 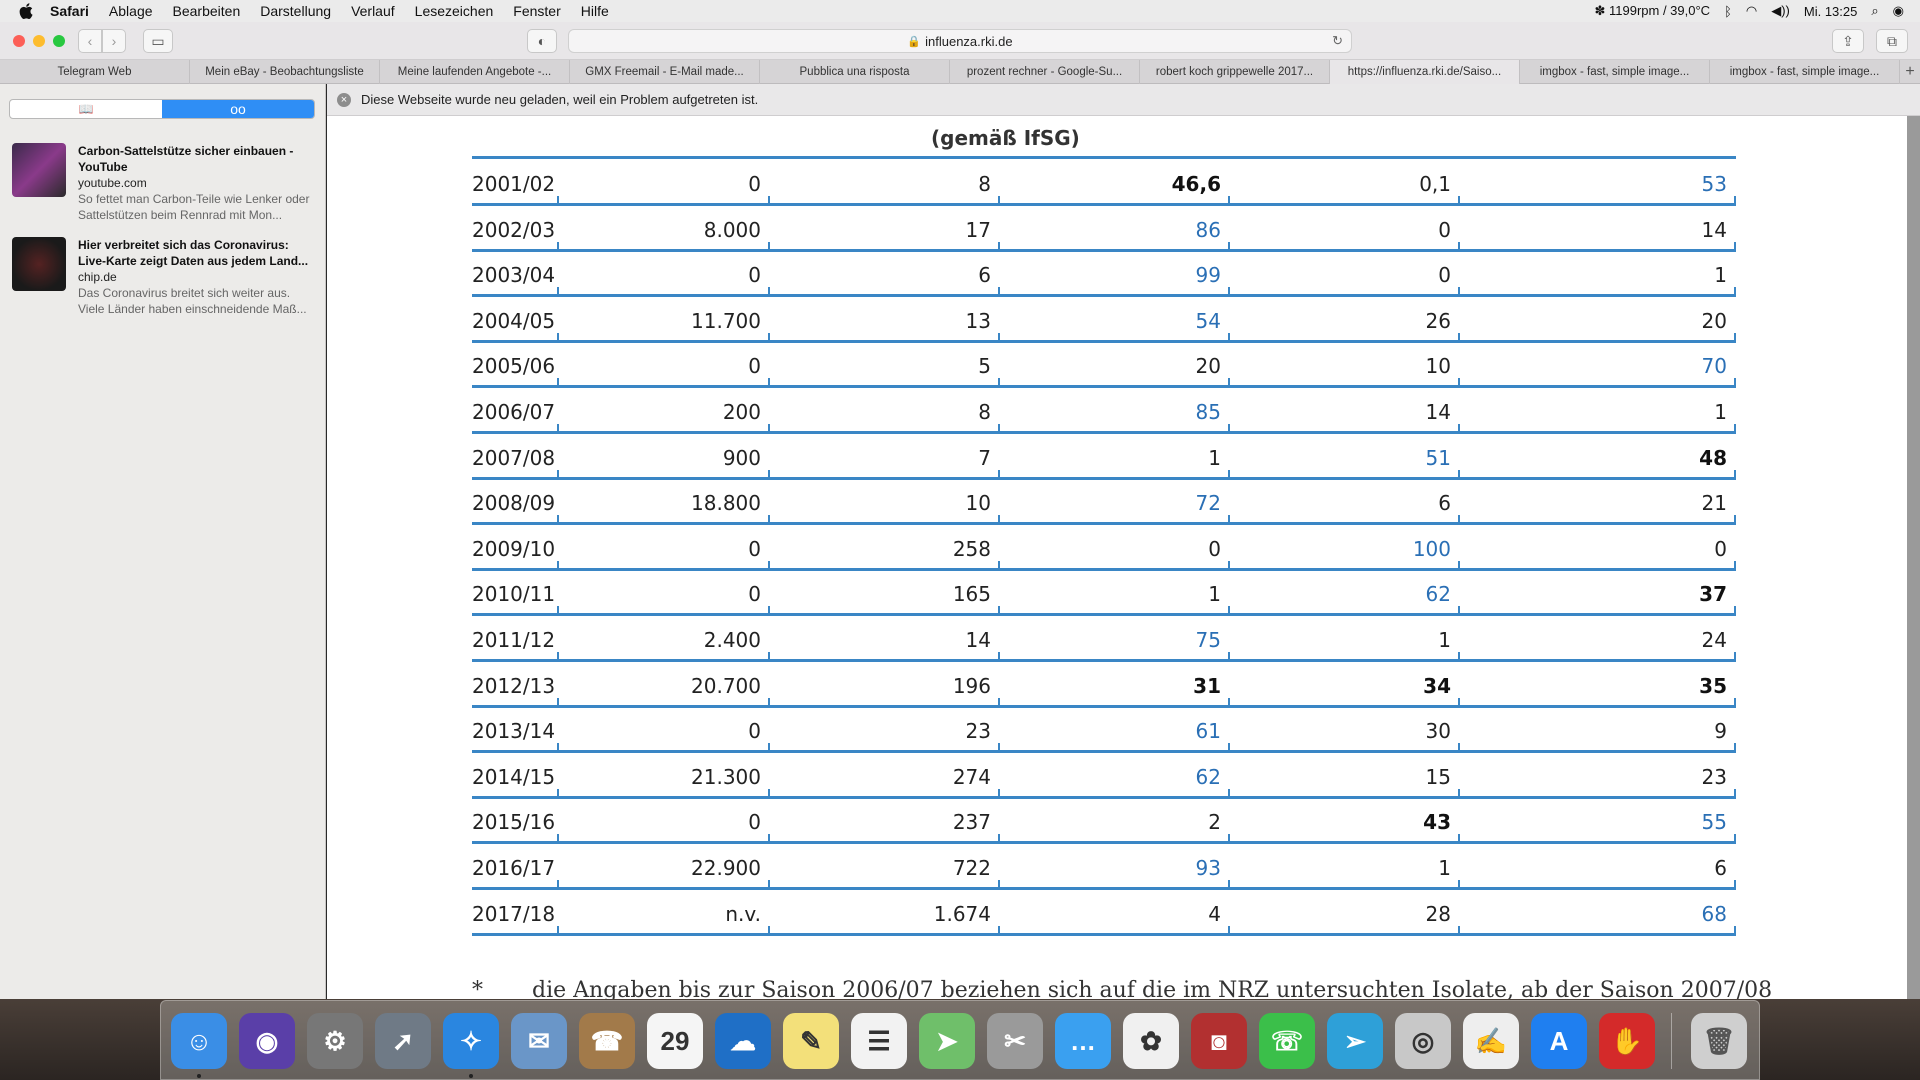 I want to click on launchpad-icon: ➚, so click(x=403, y=1041).